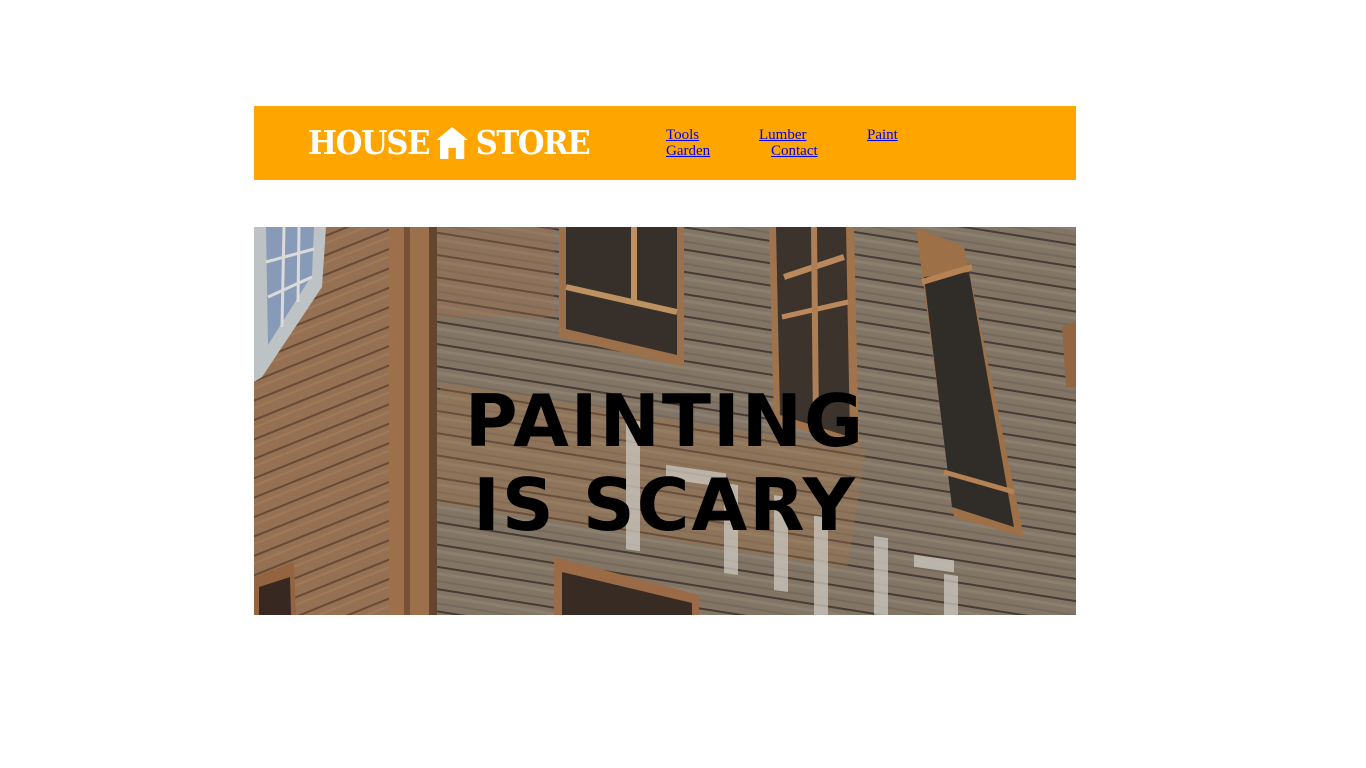 This screenshot has width=1366, height=768. What do you see at coordinates (682, 135) in the screenshot?
I see `nav-link-tools: Tools` at bounding box center [682, 135].